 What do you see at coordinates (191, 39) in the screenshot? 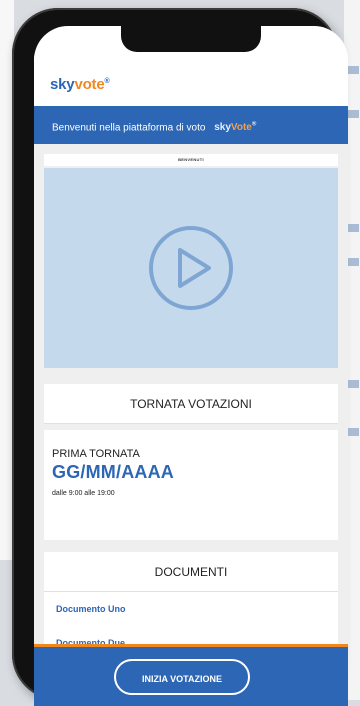
I see `phone-notch` at bounding box center [191, 39].